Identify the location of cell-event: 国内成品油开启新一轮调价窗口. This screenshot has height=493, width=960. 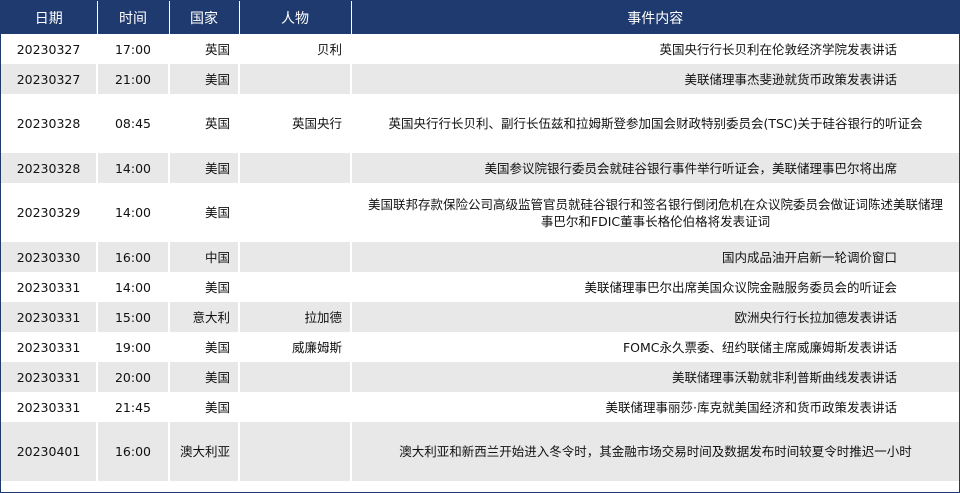
(655, 257).